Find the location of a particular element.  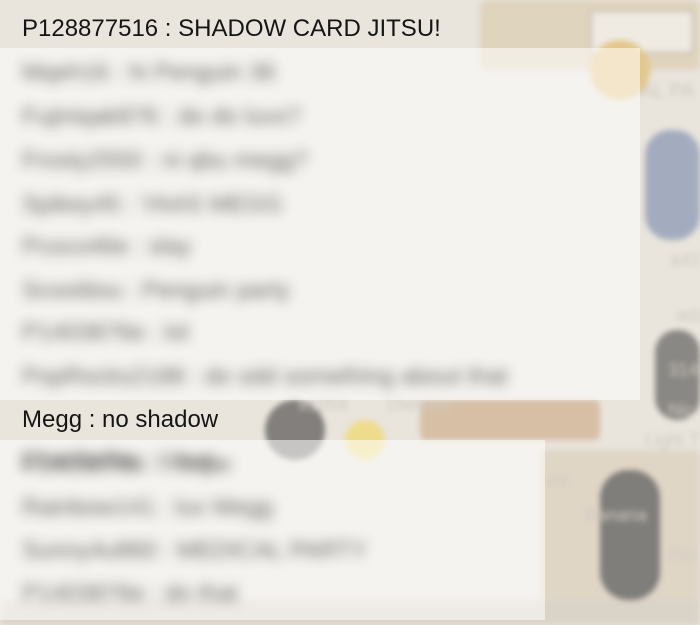

chat-message-redacted: Scootitou : Penguin party is located at coordinates (156, 290).